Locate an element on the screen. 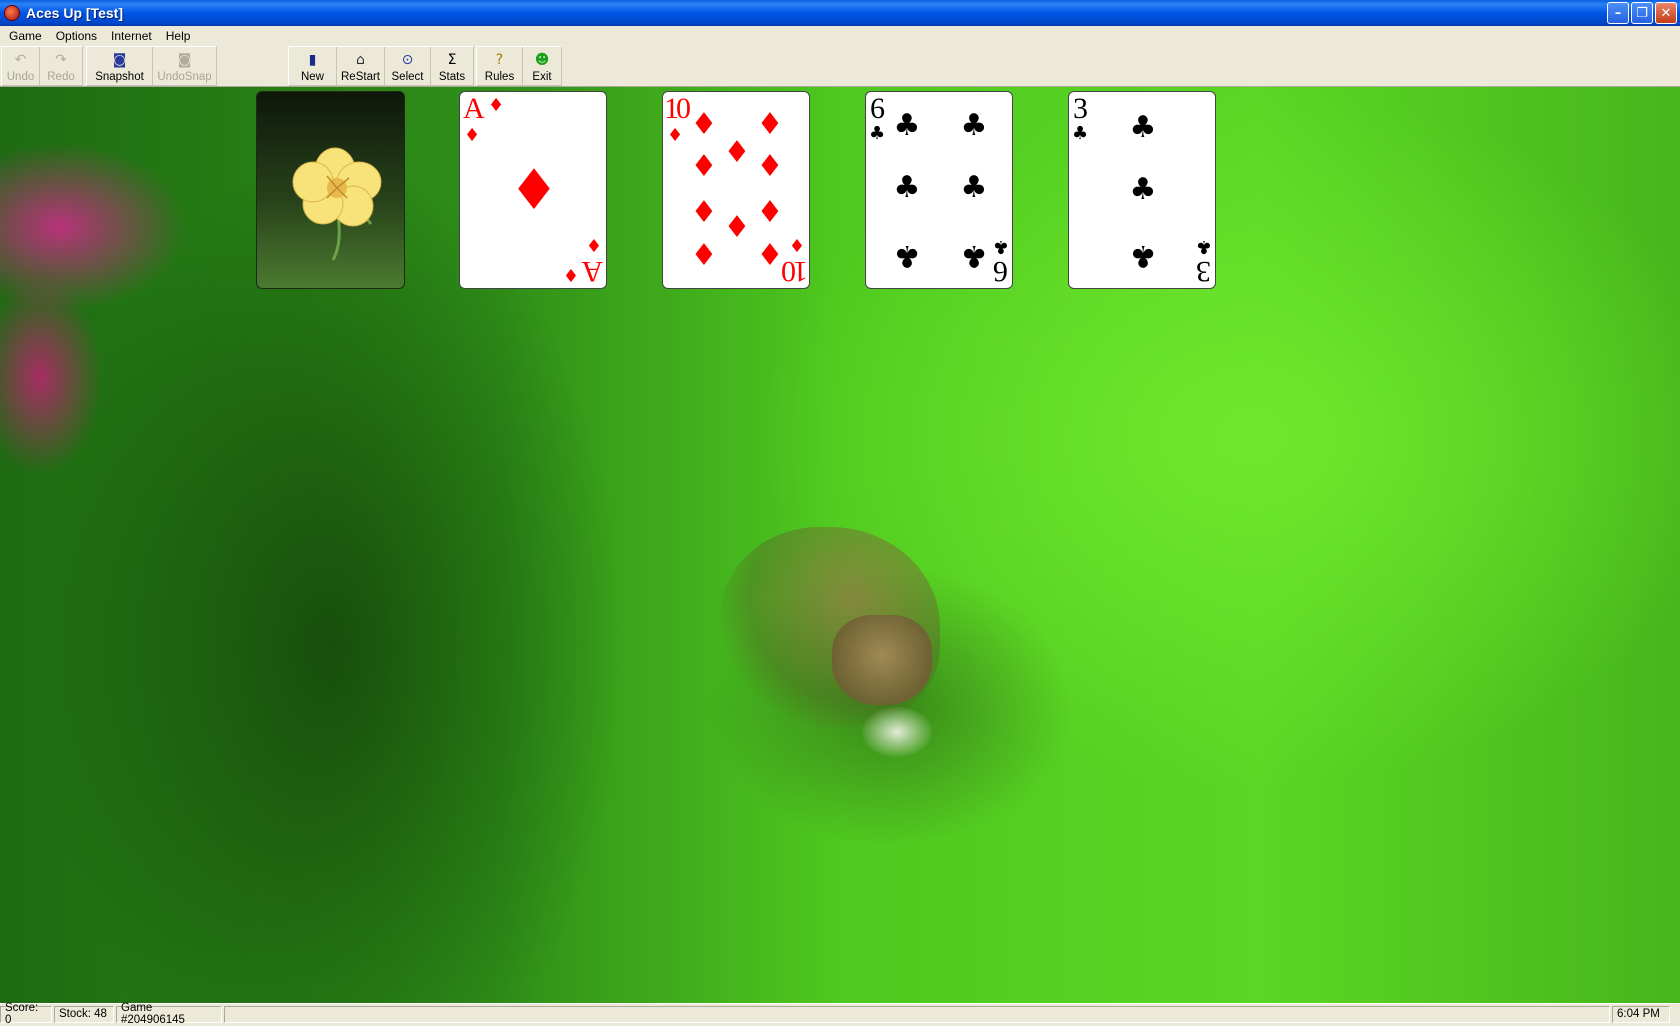  menu-internet: Internet is located at coordinates (131, 36).